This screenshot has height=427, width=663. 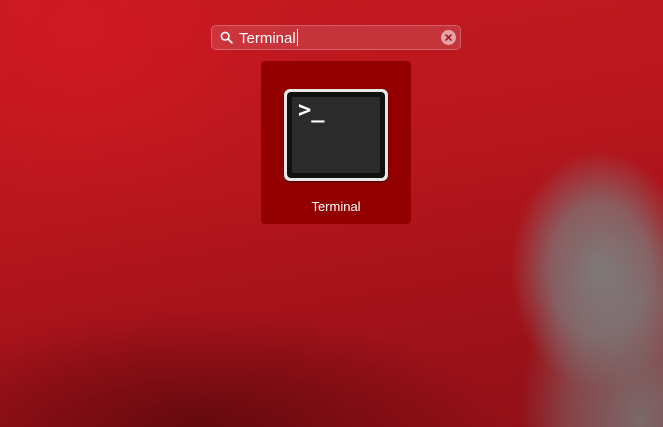 I want to click on search-field: Terminal, so click(x=336, y=37).